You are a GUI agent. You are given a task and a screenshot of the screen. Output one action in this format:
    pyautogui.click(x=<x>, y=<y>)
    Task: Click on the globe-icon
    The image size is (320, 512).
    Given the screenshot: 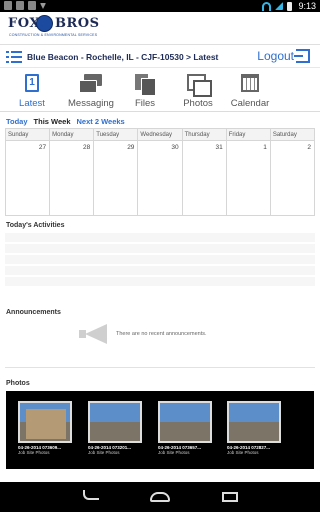 What is the action you would take?
    pyautogui.click(x=44, y=23)
    